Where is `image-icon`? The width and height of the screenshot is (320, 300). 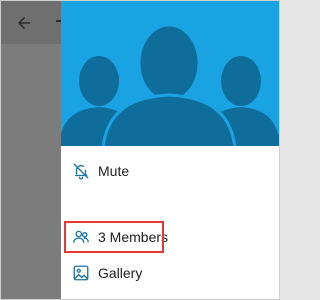 image-icon is located at coordinates (81, 273).